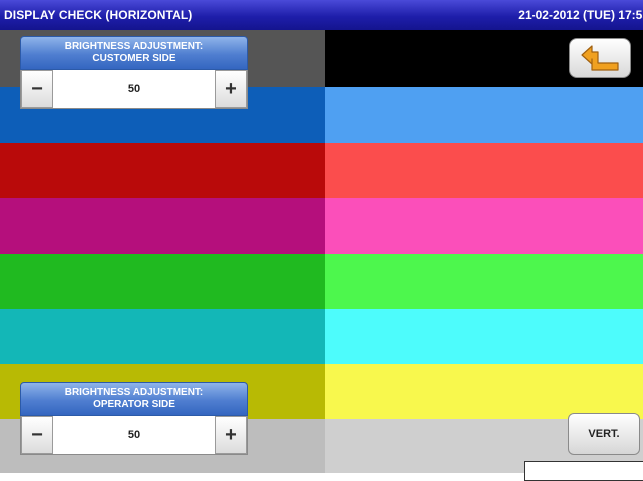 The width and height of the screenshot is (643, 481). I want to click on band-magenta, so click(321, 226).